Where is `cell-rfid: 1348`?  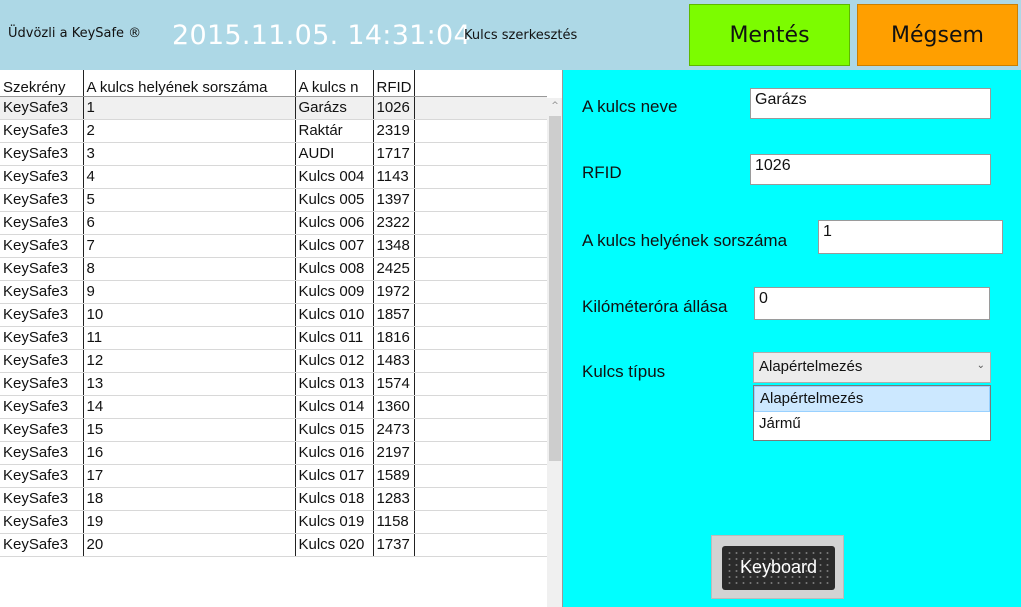
cell-rfid: 1348 is located at coordinates (394, 246).